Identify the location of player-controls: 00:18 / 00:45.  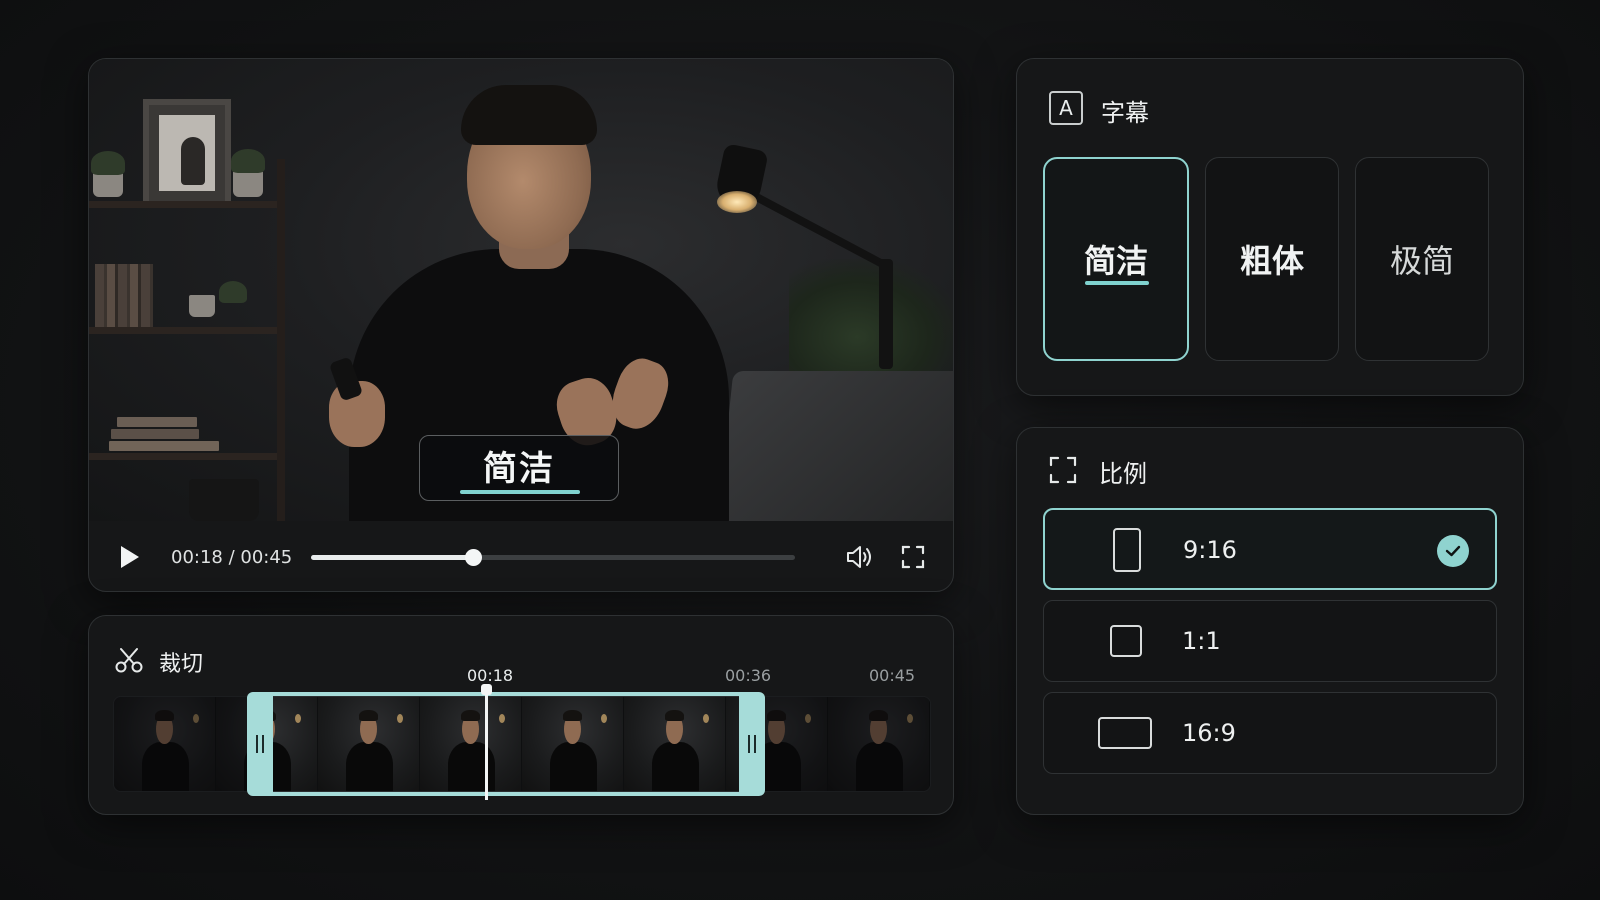
(521, 556).